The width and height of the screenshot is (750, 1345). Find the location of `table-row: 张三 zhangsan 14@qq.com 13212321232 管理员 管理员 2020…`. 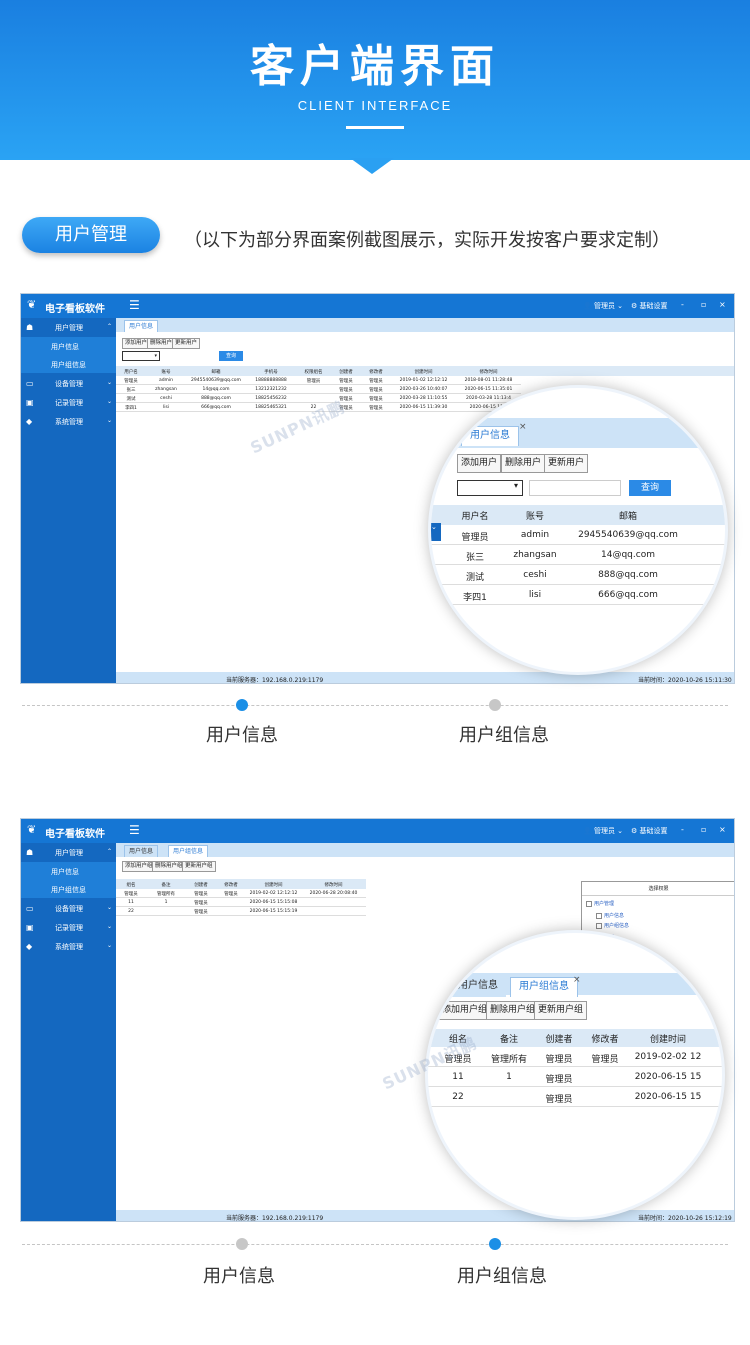

table-row: 张三 zhangsan 14@qq.com 13212321232 管理员 管理员 2020… is located at coordinates (318, 389).